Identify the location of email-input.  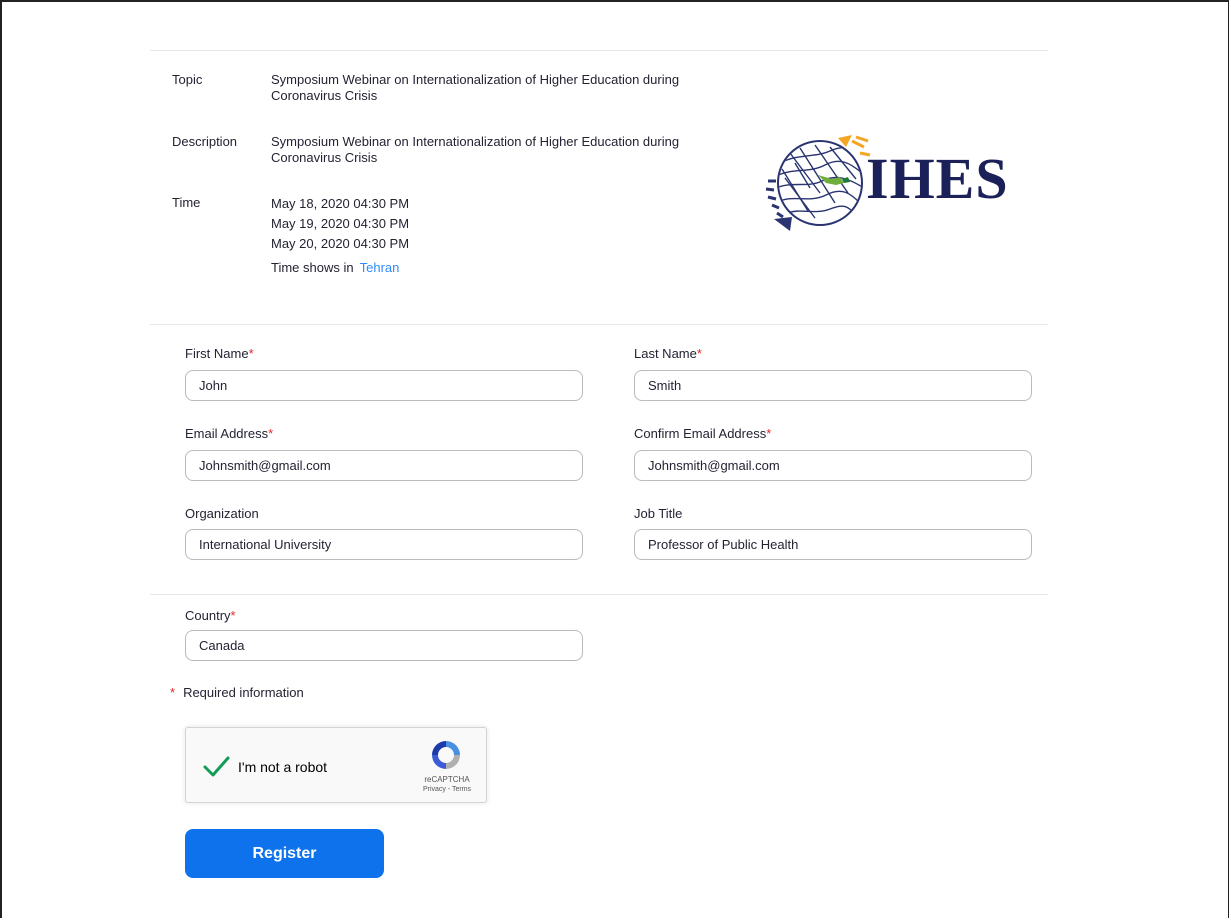
(384, 465).